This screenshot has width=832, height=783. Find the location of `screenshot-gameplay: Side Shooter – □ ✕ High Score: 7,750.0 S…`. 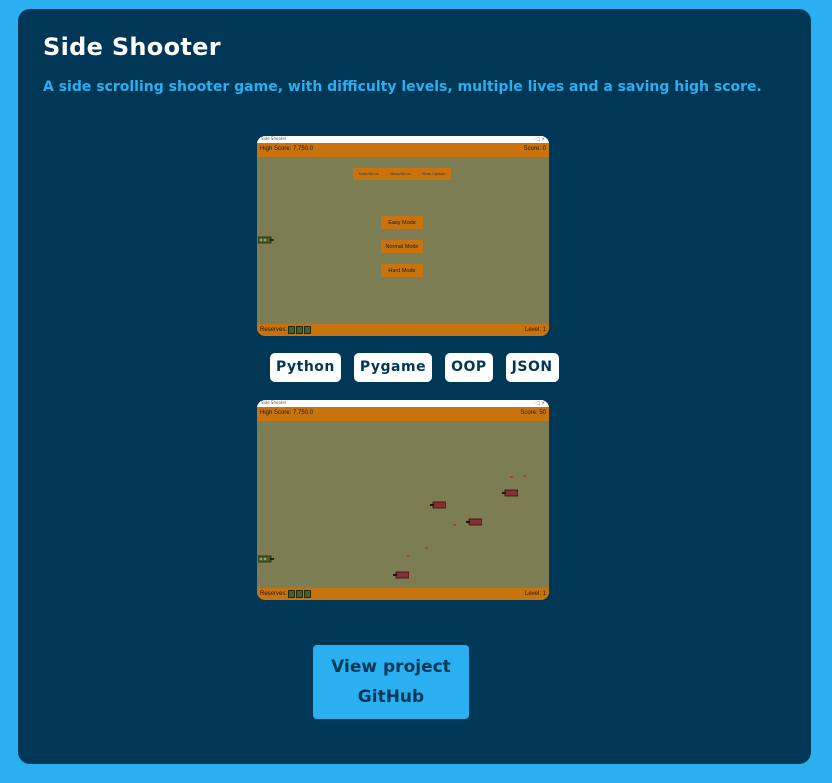

screenshot-gameplay: Side Shooter – □ ✕ High Score: 7,750.0 S… is located at coordinates (403, 500).